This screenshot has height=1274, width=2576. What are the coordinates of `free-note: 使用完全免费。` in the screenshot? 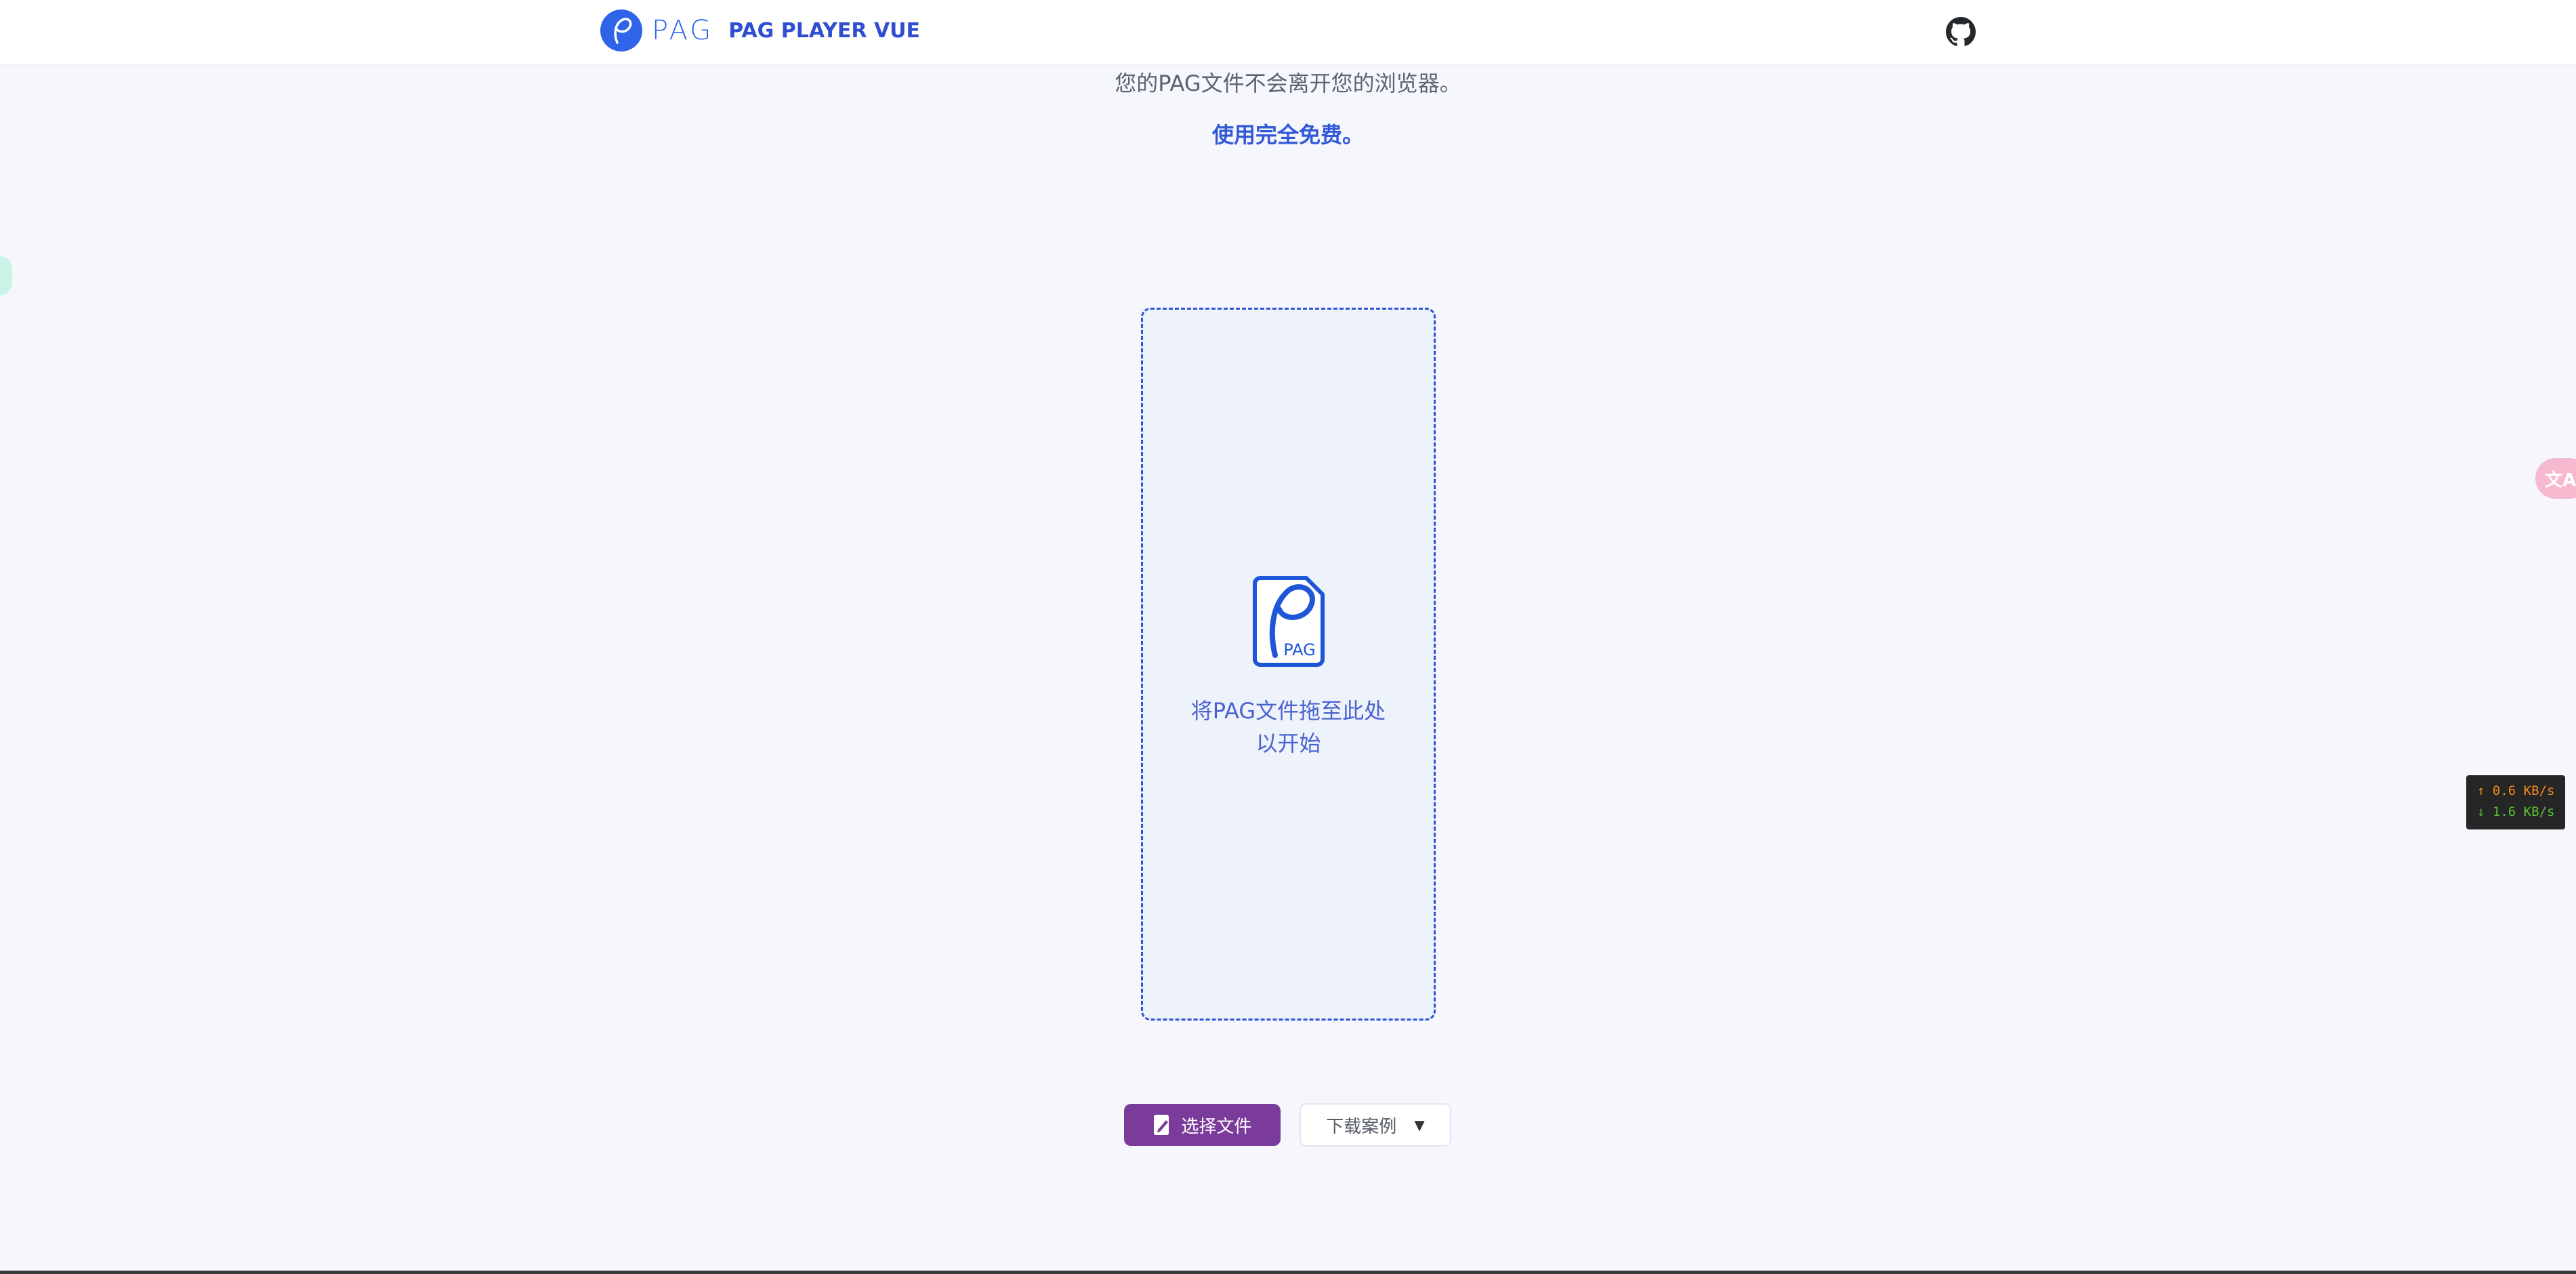 It's located at (1287, 135).